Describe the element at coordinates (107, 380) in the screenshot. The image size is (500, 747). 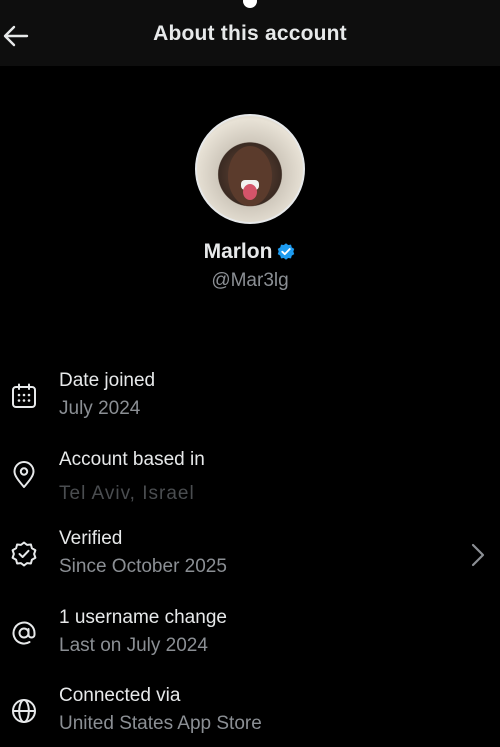
I see `row-label: Date joined` at that location.